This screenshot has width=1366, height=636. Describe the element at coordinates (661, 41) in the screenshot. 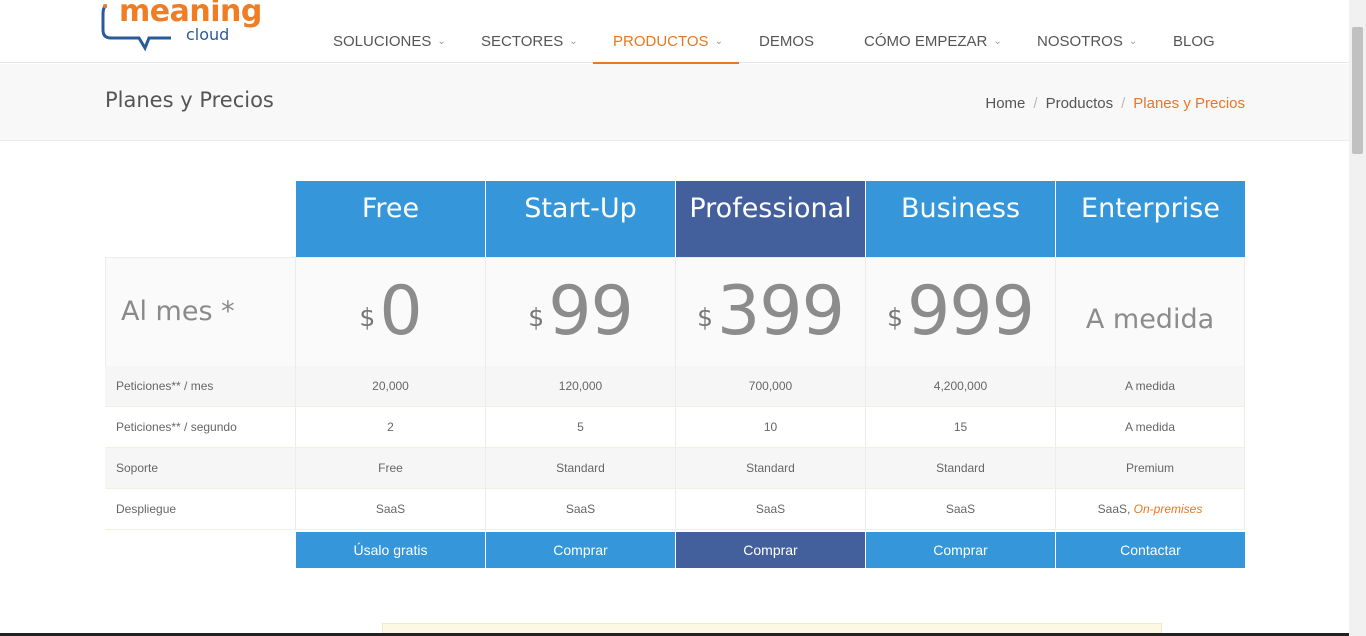

I see `nav-label: PRODUCTOS` at that location.